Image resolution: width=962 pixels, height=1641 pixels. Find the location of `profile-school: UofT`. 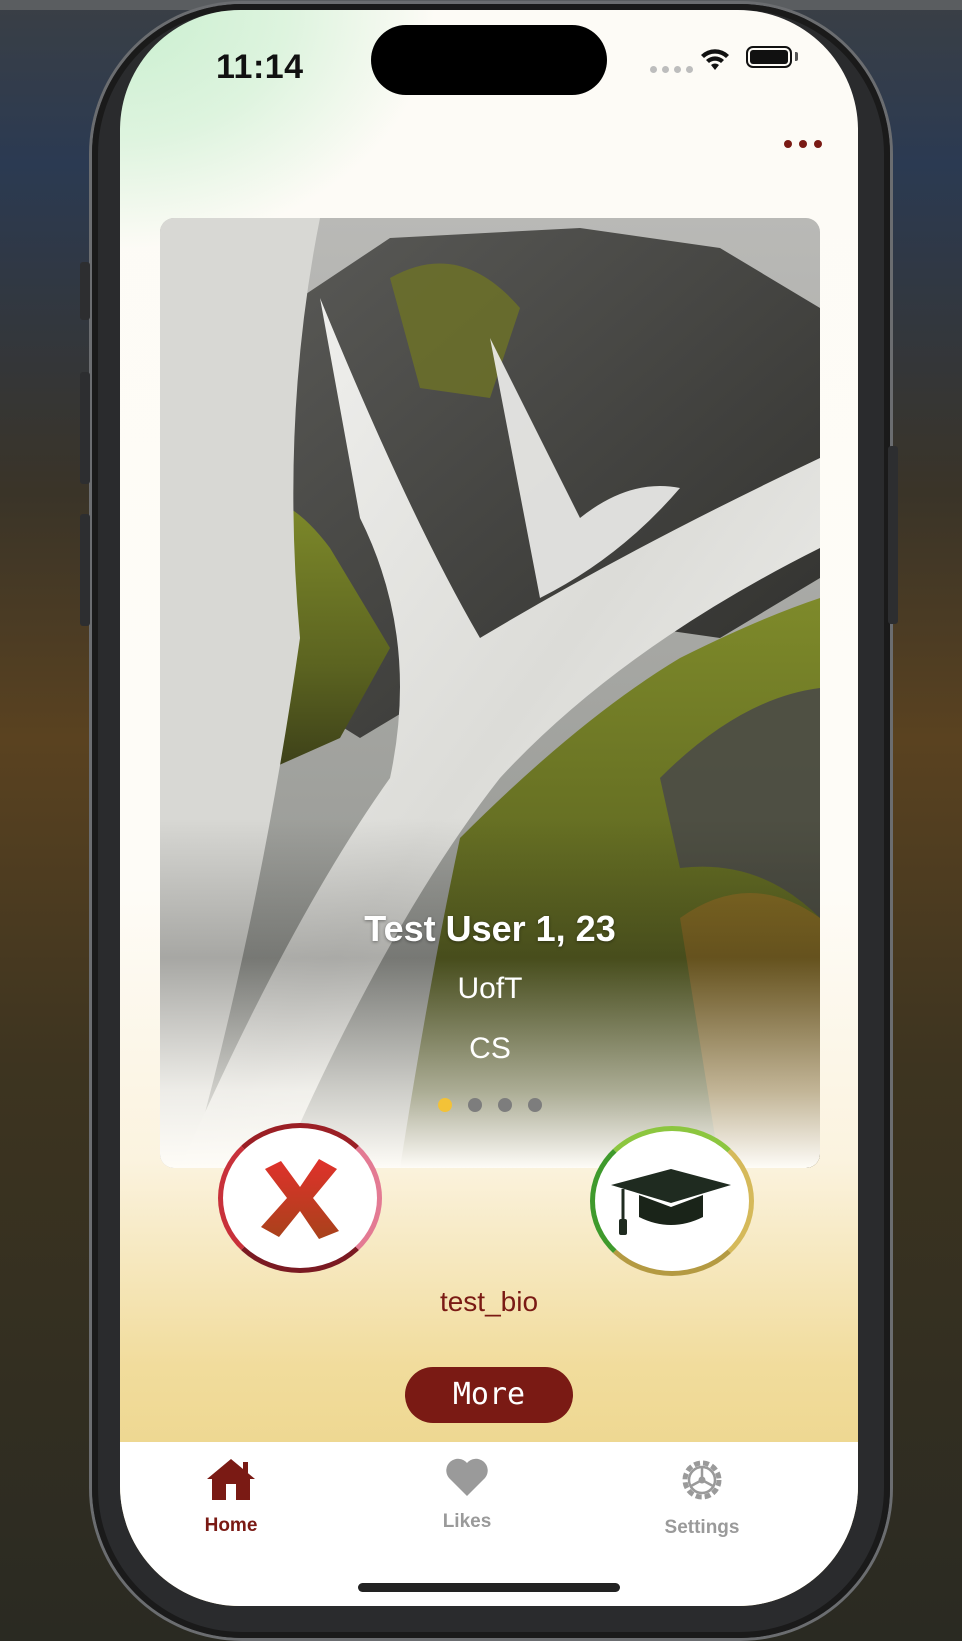

profile-school: UofT is located at coordinates (490, 988).